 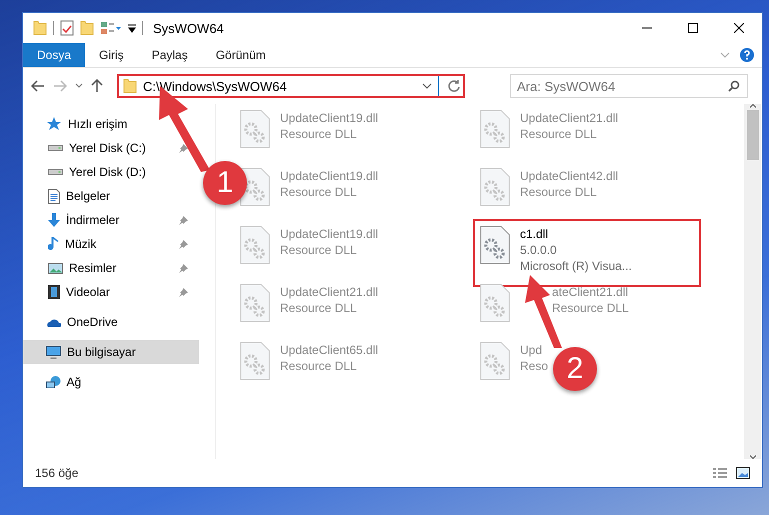 I want to click on sidebar-item: Resimler, so click(x=111, y=268).